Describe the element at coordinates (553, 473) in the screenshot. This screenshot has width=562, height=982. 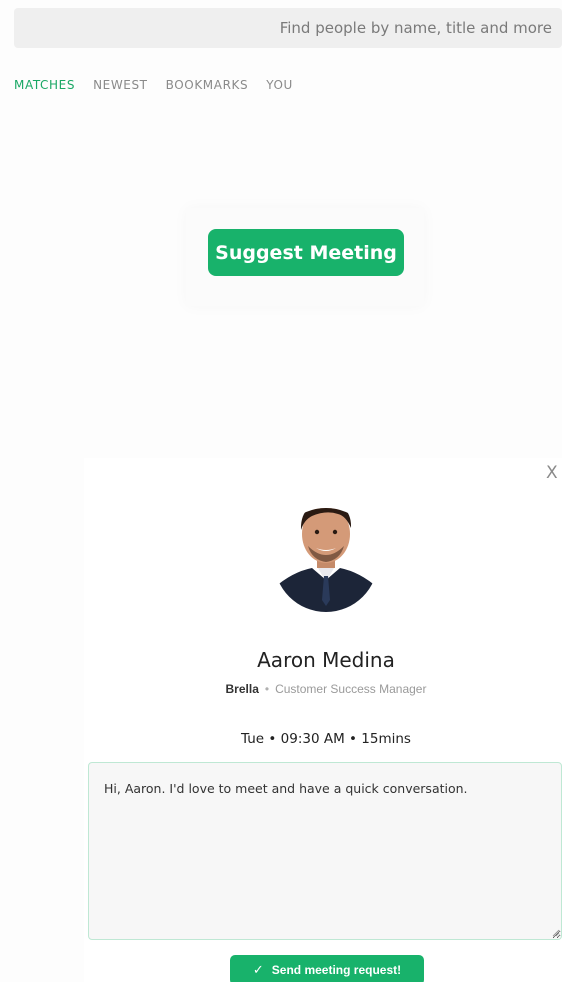
I see `close-icon: X` at that location.